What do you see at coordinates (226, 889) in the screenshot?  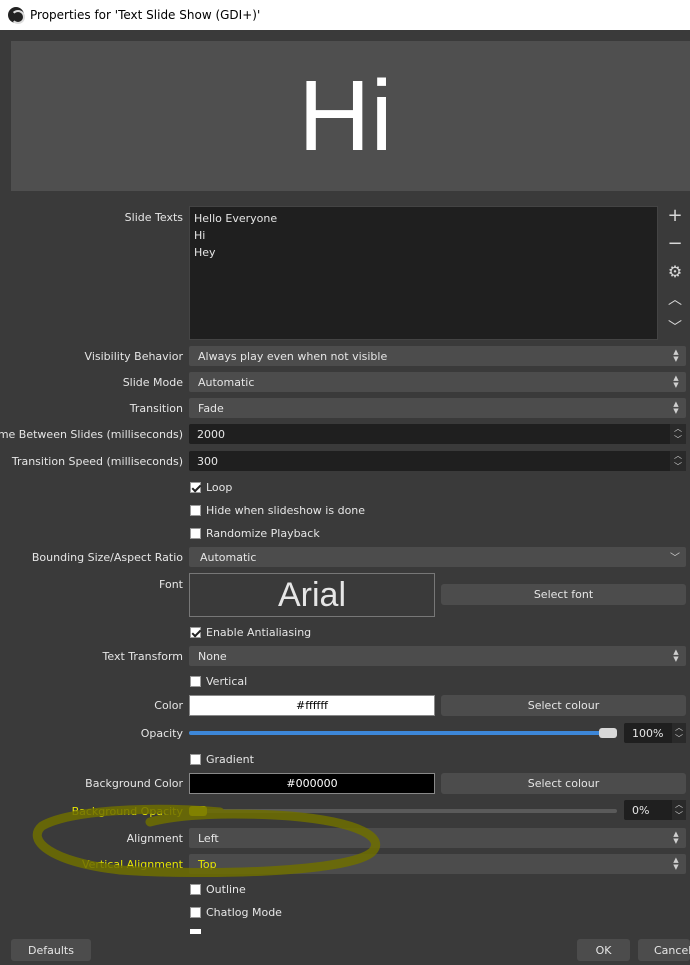 I see `outline-label: Outline` at bounding box center [226, 889].